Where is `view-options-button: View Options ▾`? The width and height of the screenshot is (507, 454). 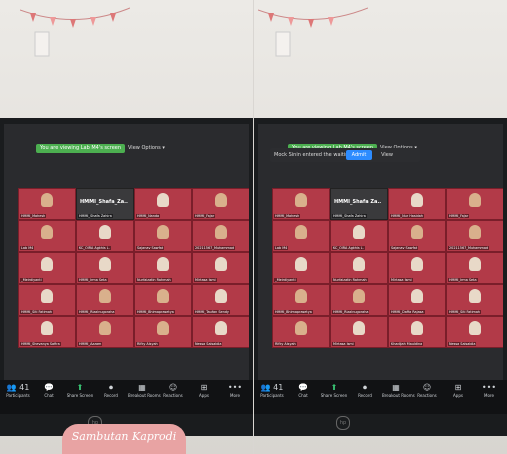 view-options-button: View Options ▾ is located at coordinates (146, 148).